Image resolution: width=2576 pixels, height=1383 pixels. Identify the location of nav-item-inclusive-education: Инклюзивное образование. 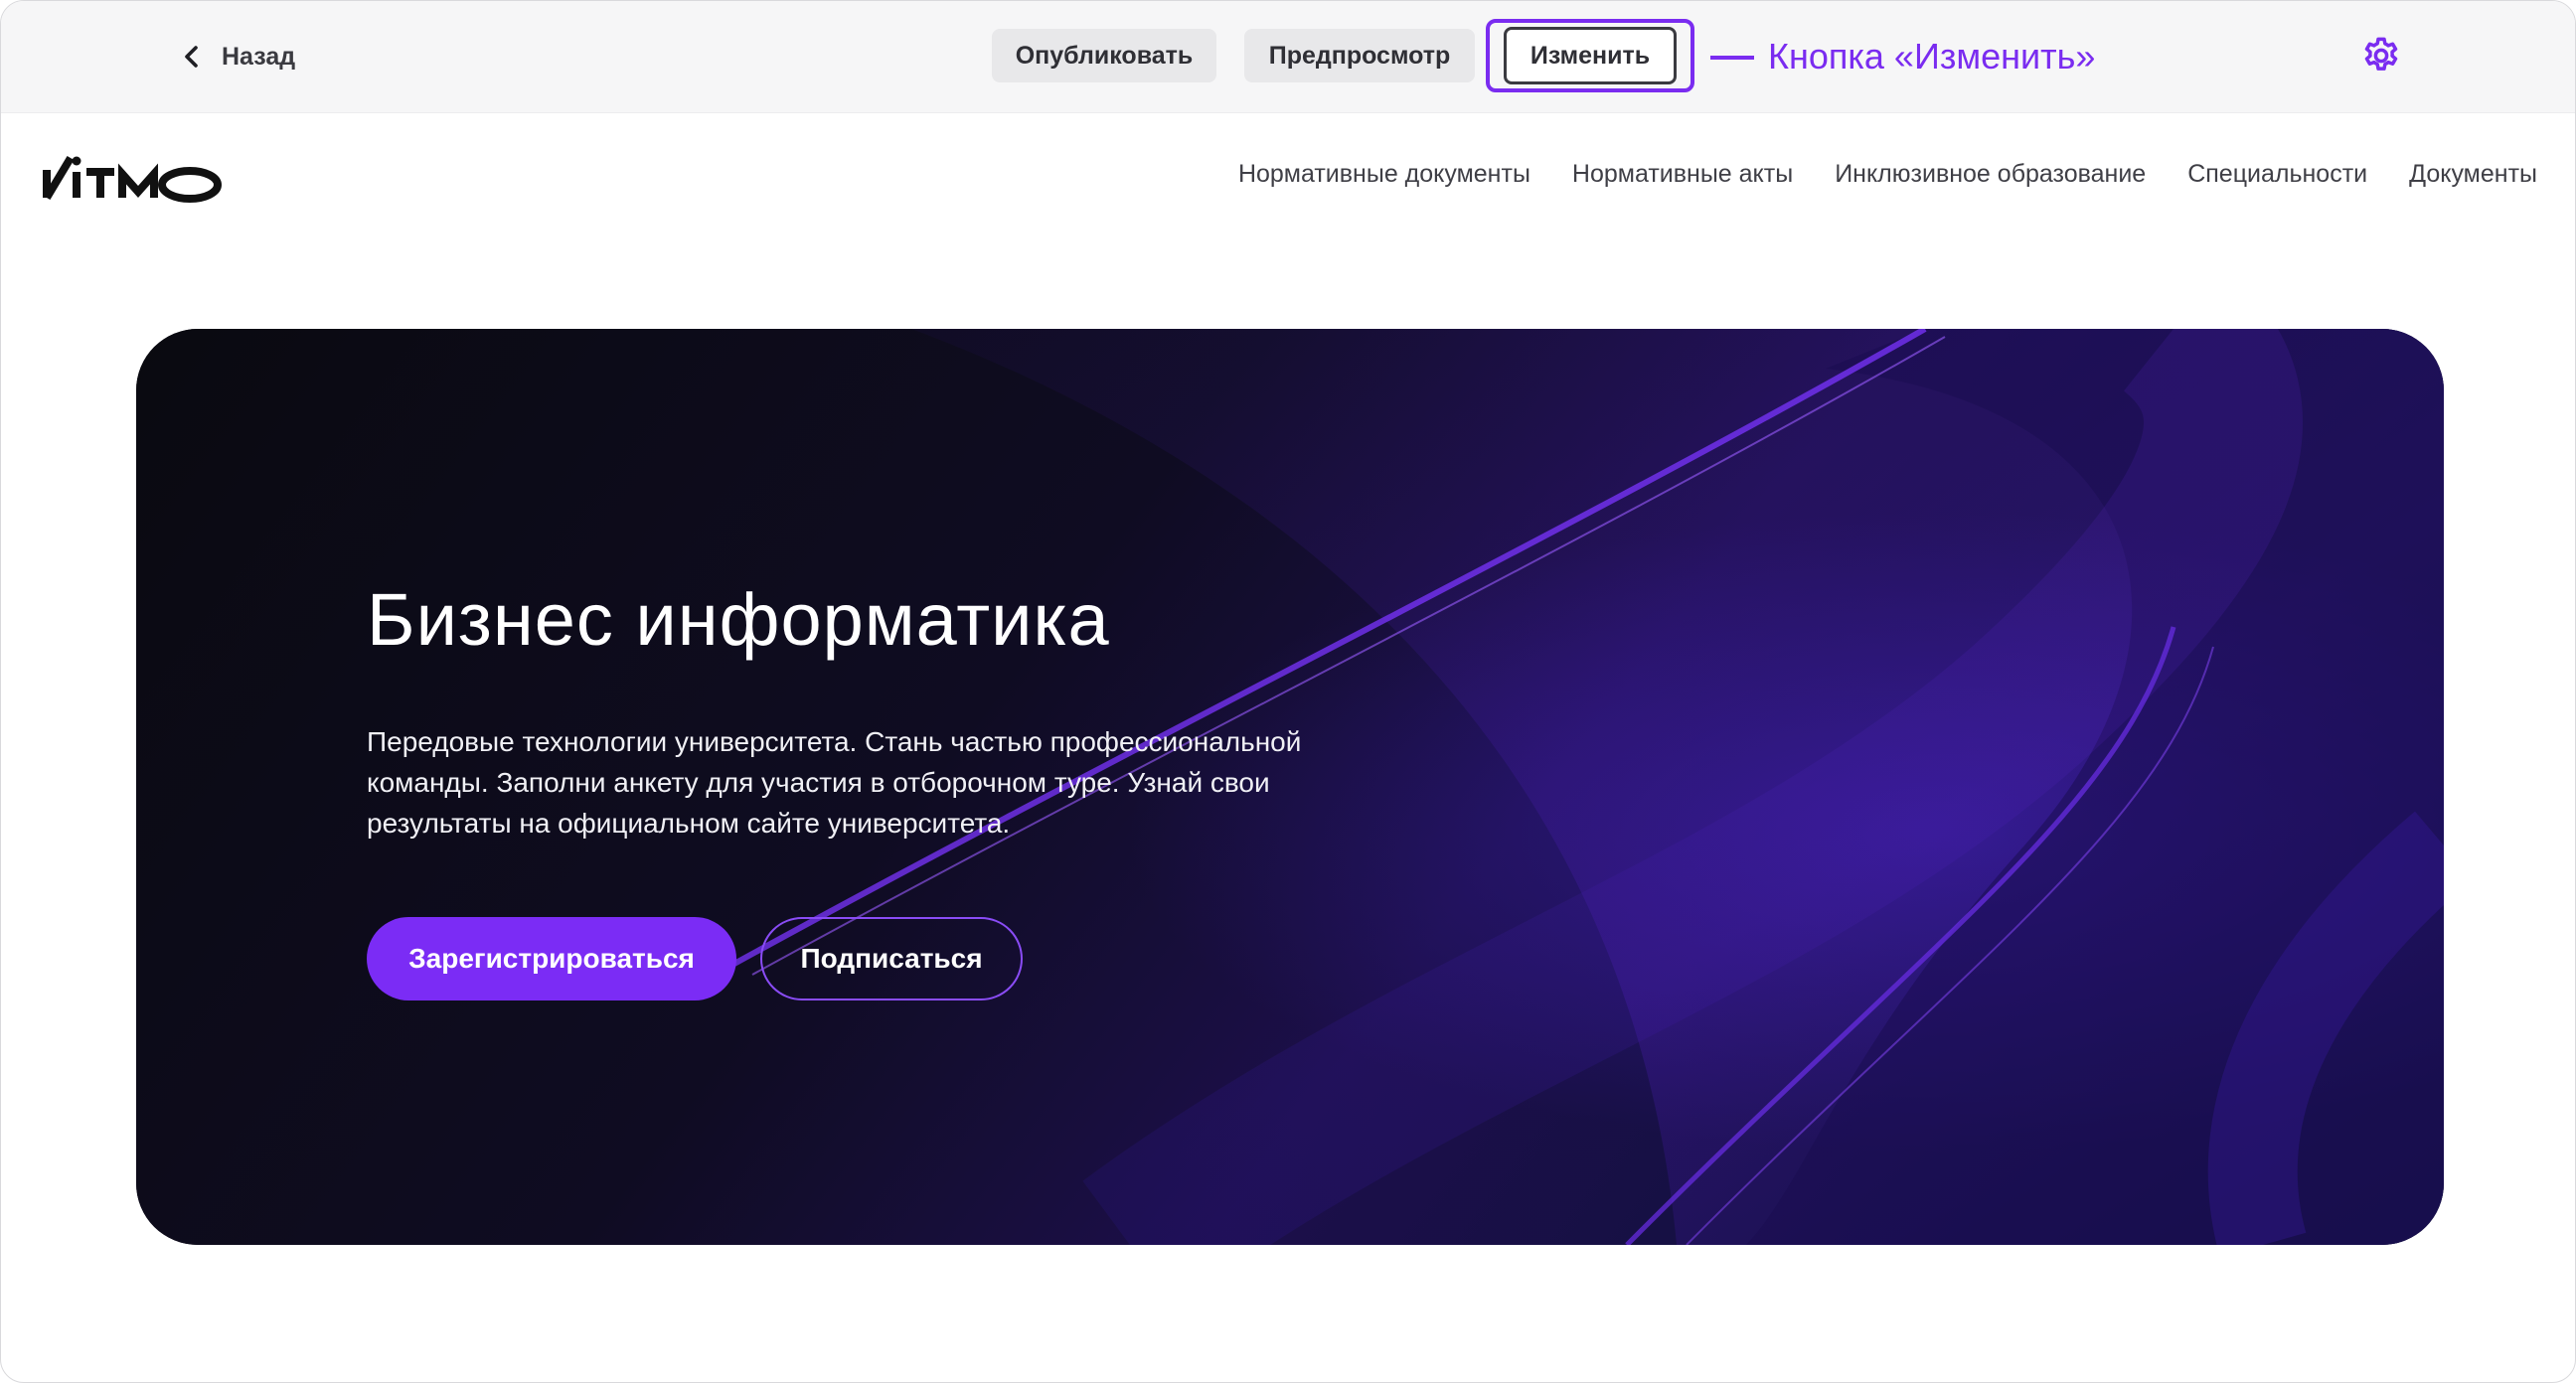
(1990, 174).